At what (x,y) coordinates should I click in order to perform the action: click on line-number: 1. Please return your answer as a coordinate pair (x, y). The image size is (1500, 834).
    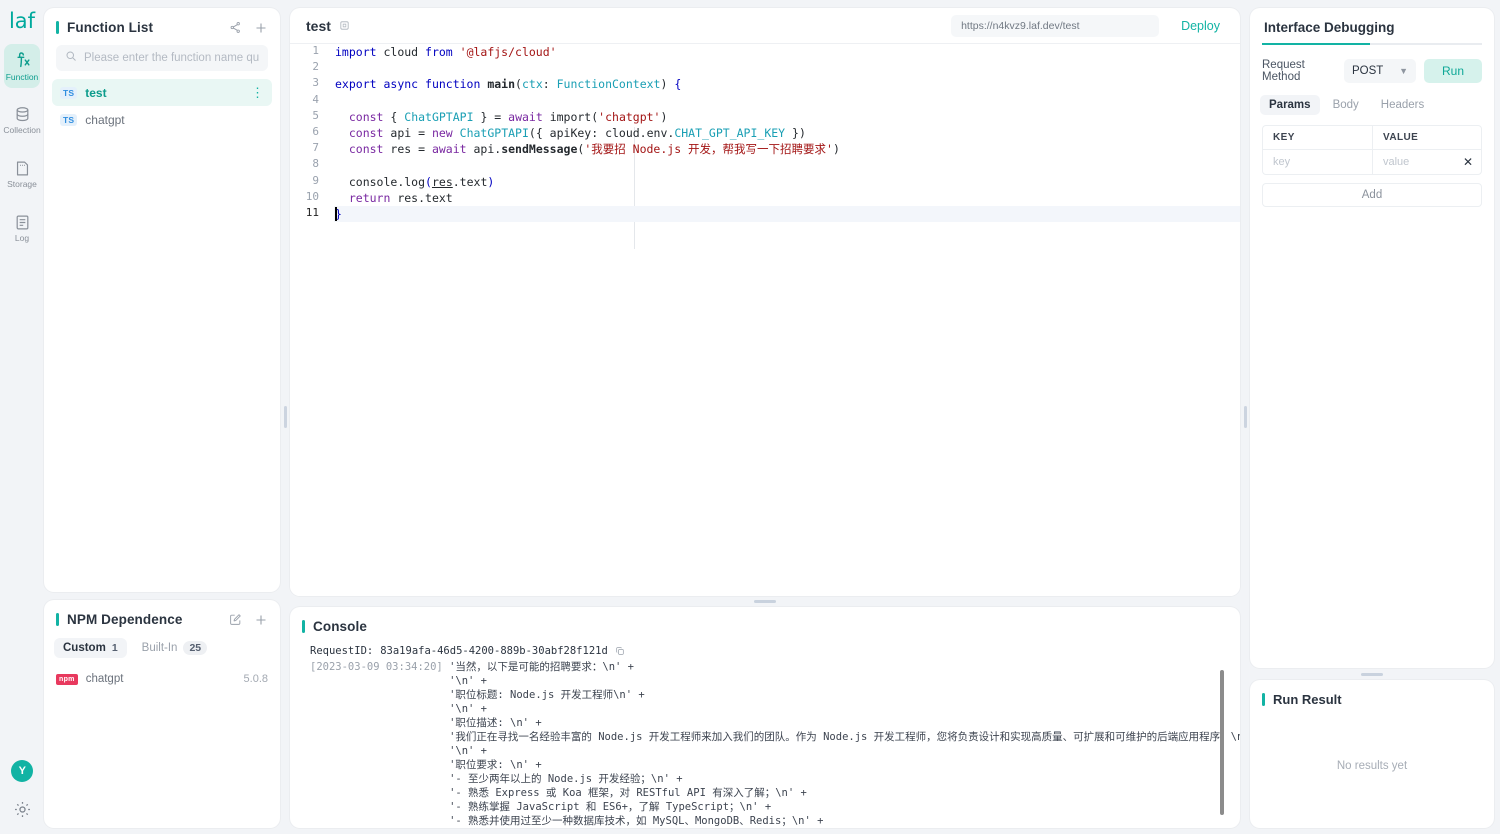
    Looking at the image, I should click on (315, 50).